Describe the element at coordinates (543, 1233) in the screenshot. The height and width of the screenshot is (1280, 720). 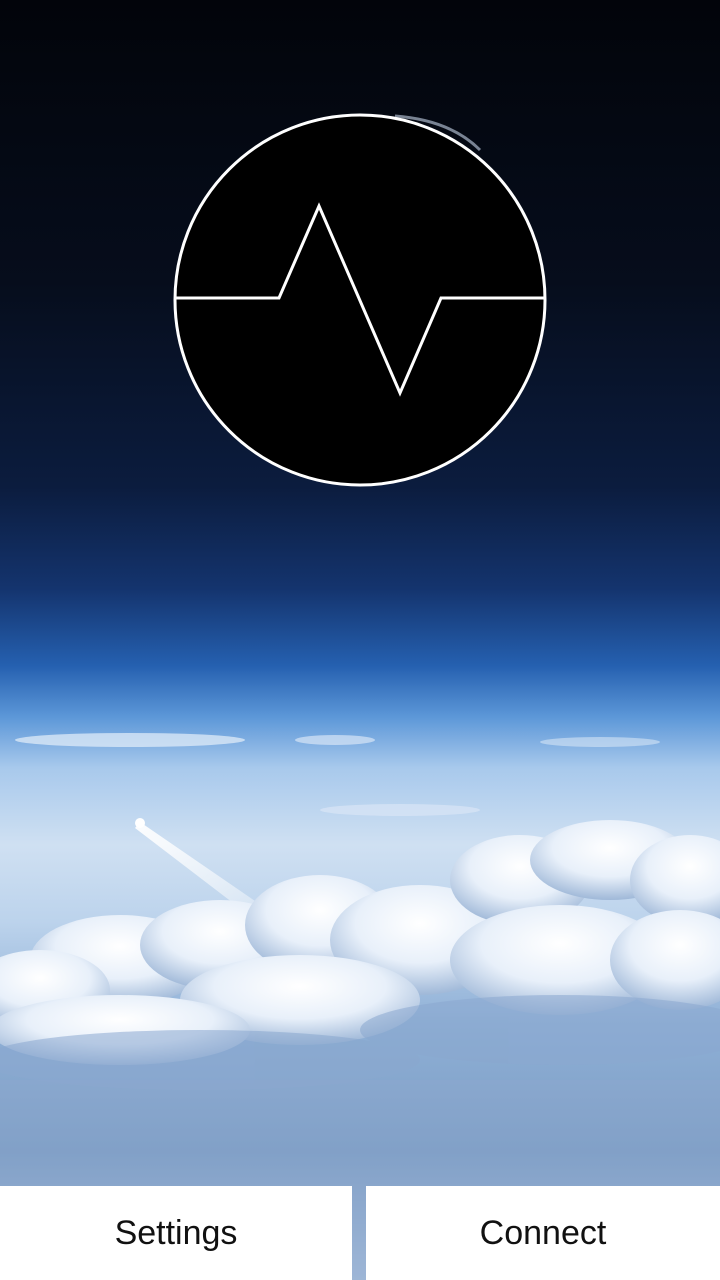
I see `connect-button: Connect` at that location.